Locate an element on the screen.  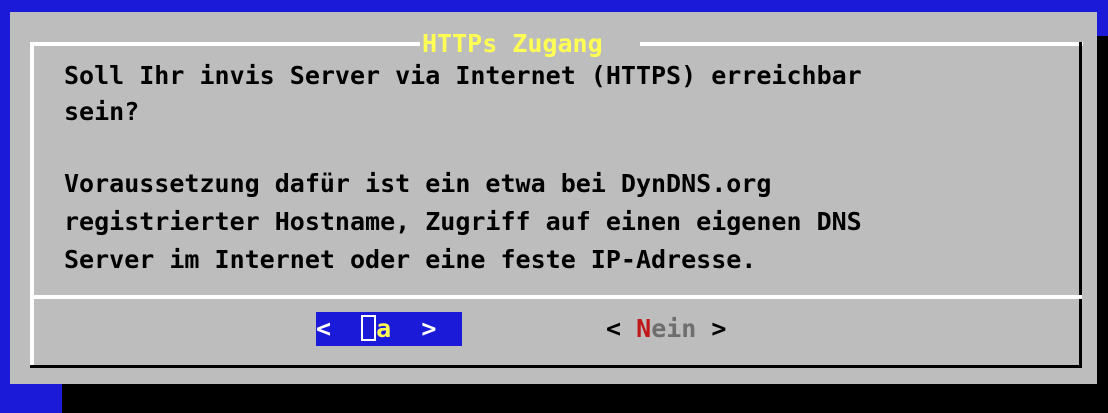
frame-top-right is located at coordinates (861, 44).